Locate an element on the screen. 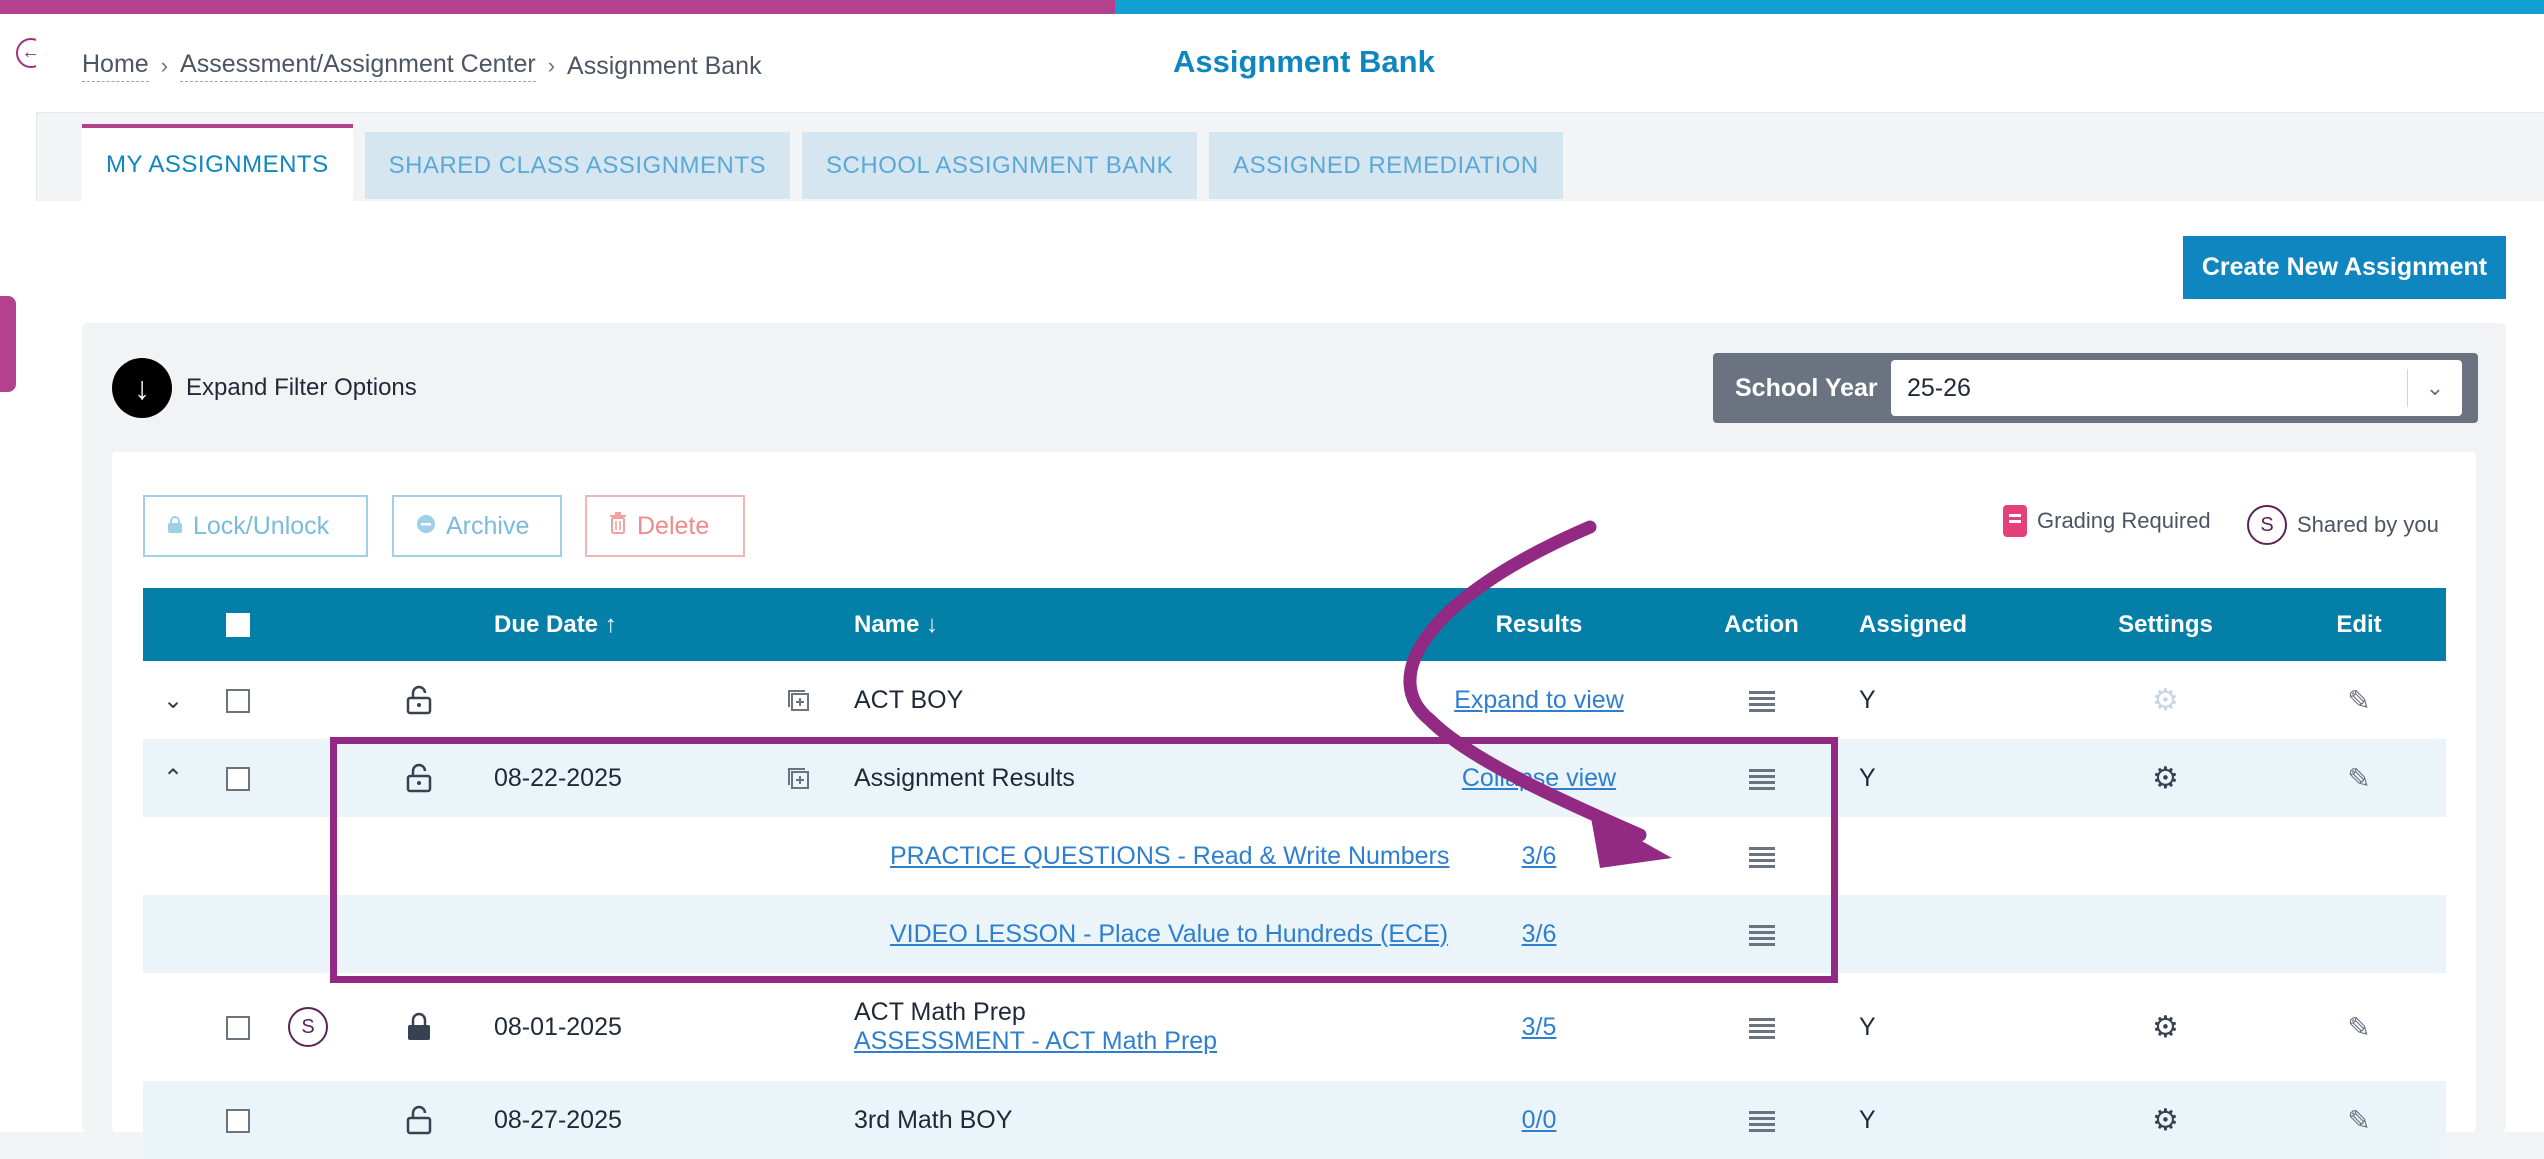 The image size is (2544, 1159). page-title: Assignment Bank is located at coordinates (1304, 61).